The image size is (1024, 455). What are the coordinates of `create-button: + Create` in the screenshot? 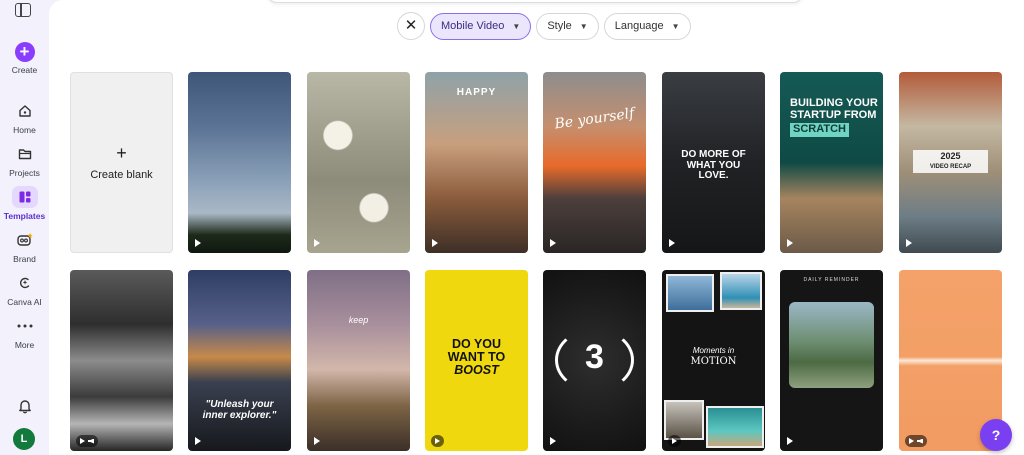 It's located at (24, 58).